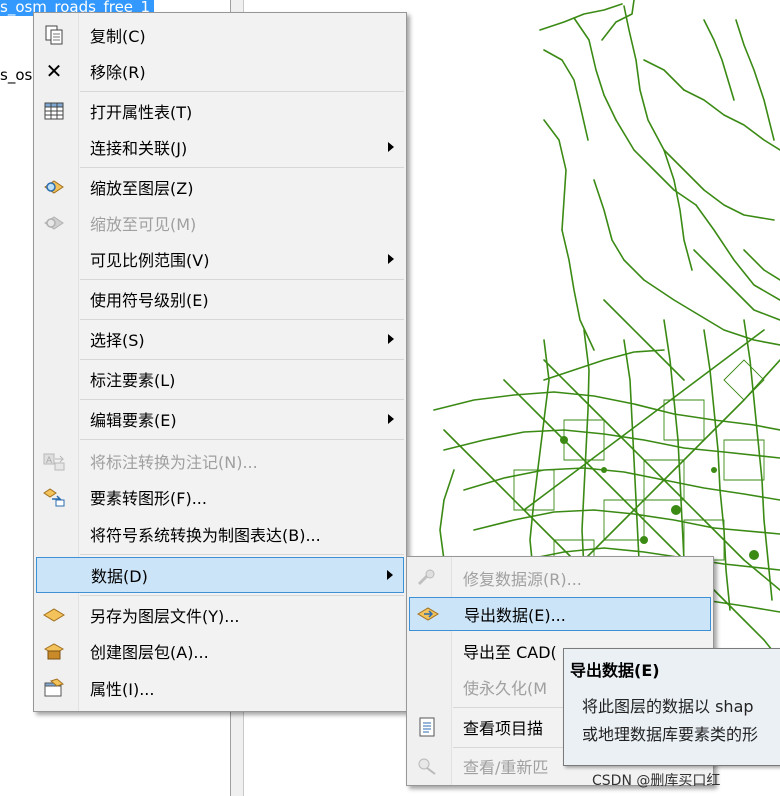 The height and width of the screenshot is (796, 780). What do you see at coordinates (427, 766) in the screenshot?
I see `rematch-icon` at bounding box center [427, 766].